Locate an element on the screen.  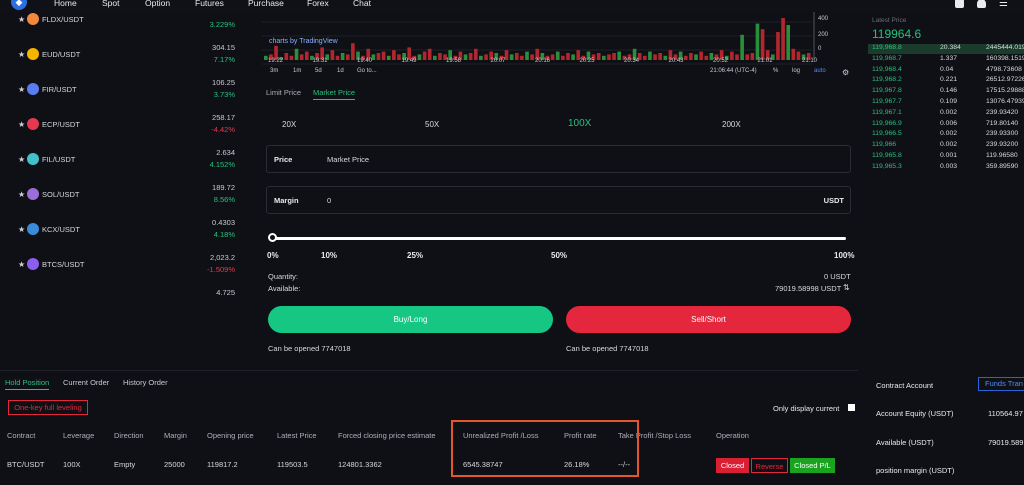
margin-slider-track is located at coordinates (559, 238).